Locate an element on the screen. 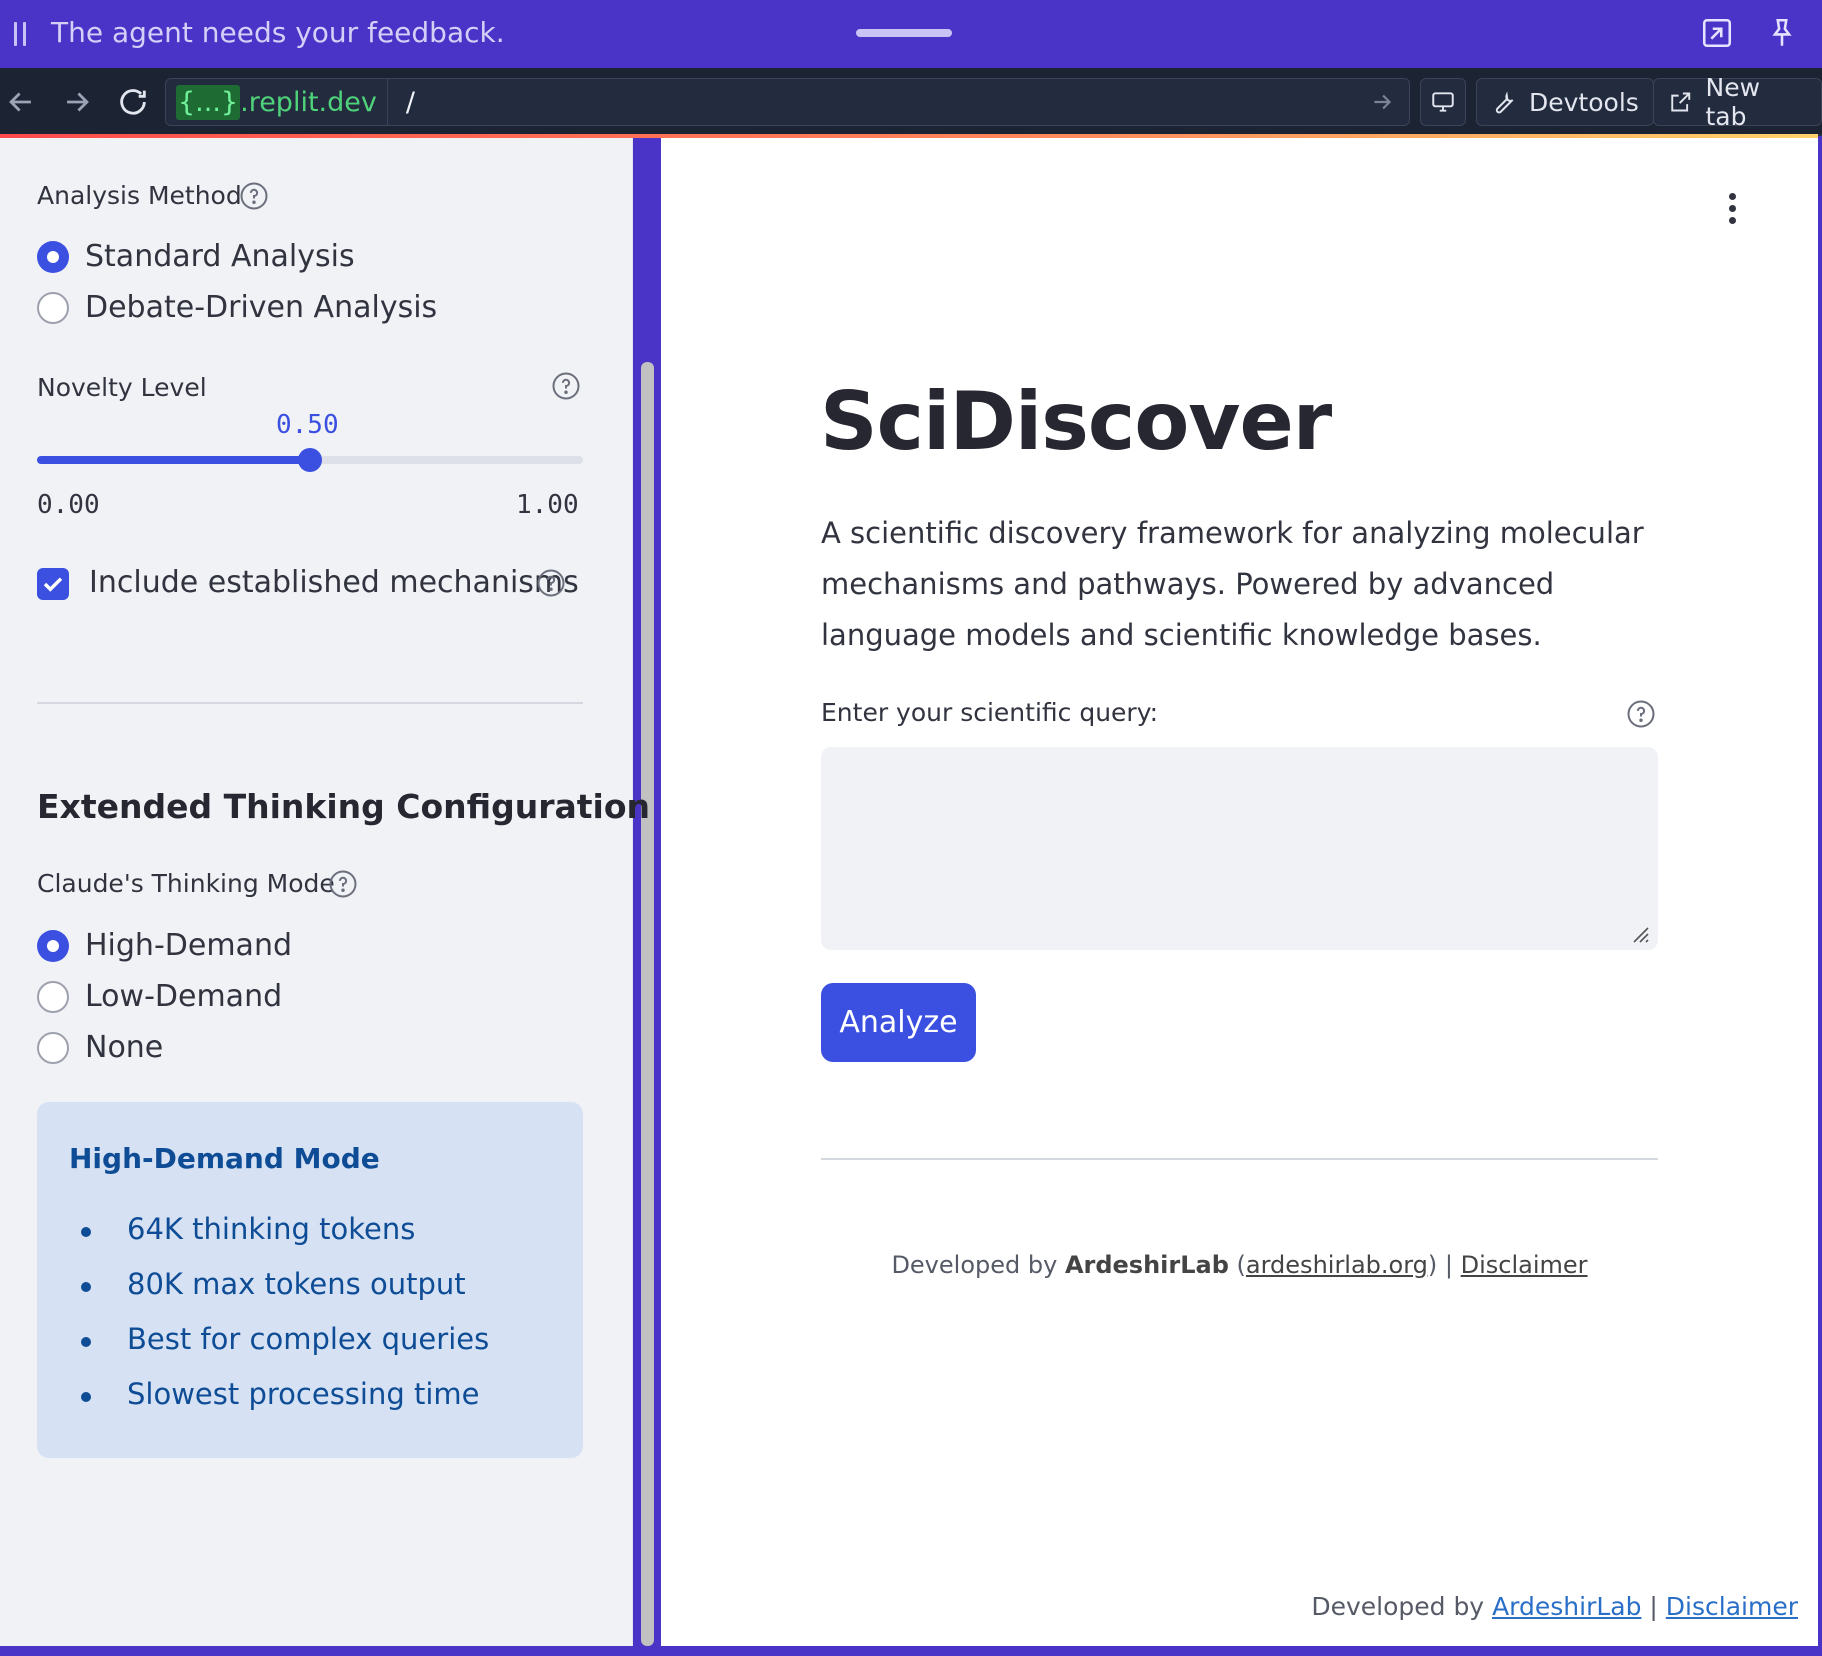 The height and width of the screenshot is (1656, 1822). resize-grip-icon is located at coordinates (1638, 932).